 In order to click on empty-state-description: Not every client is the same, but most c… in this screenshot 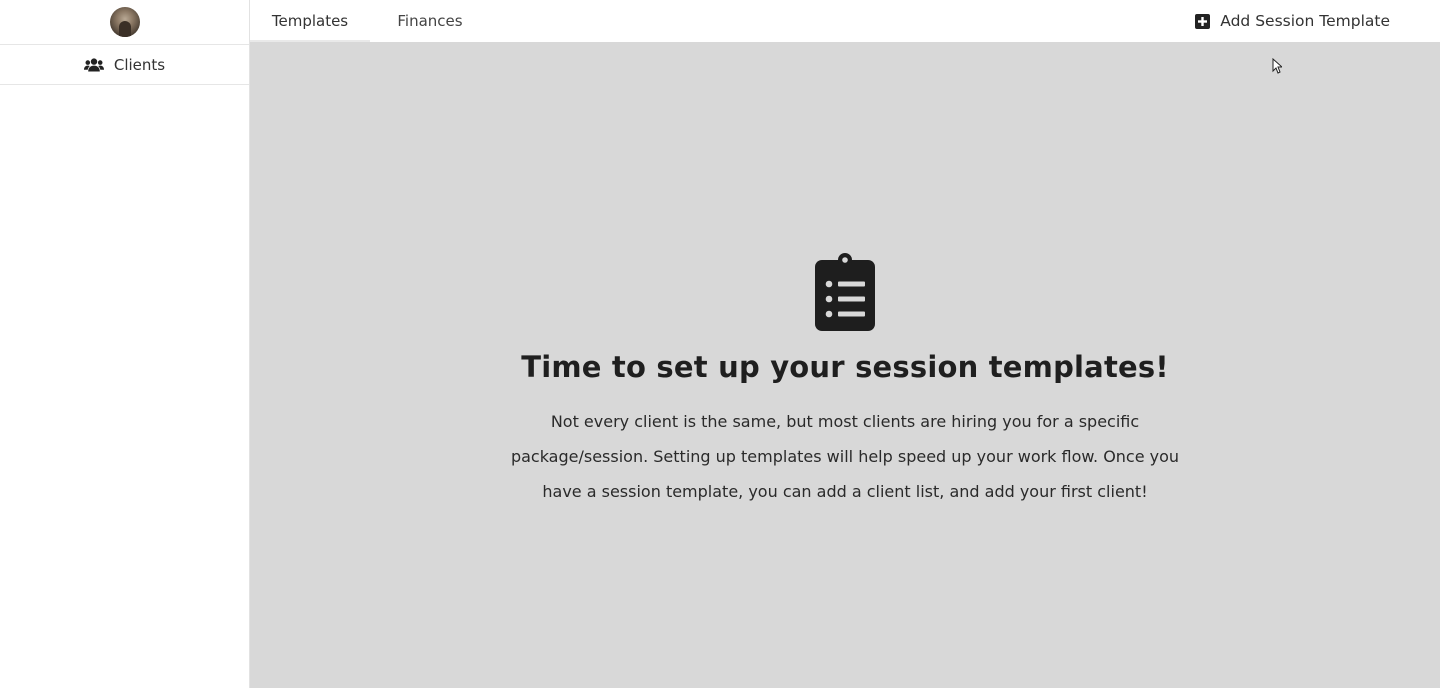, I will do `click(845, 456)`.